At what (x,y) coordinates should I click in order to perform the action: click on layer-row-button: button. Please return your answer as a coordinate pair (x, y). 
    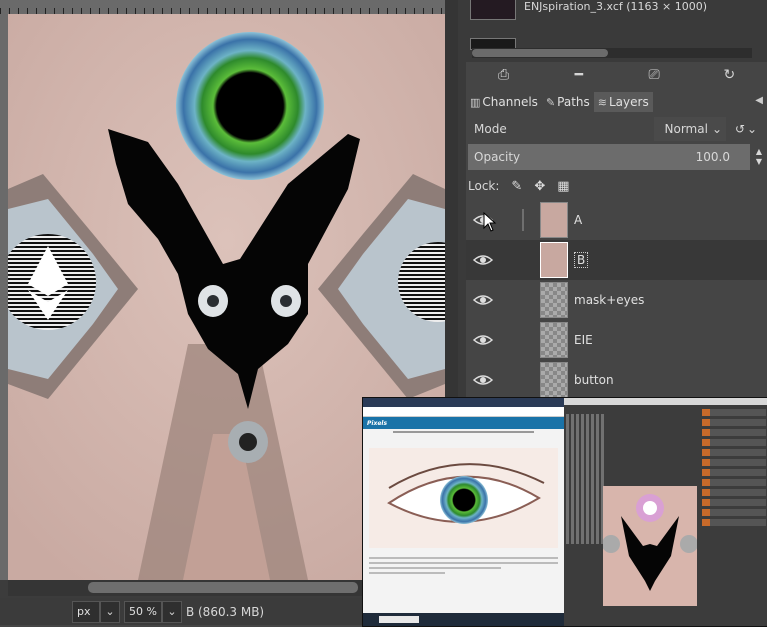
    Looking at the image, I should click on (616, 380).